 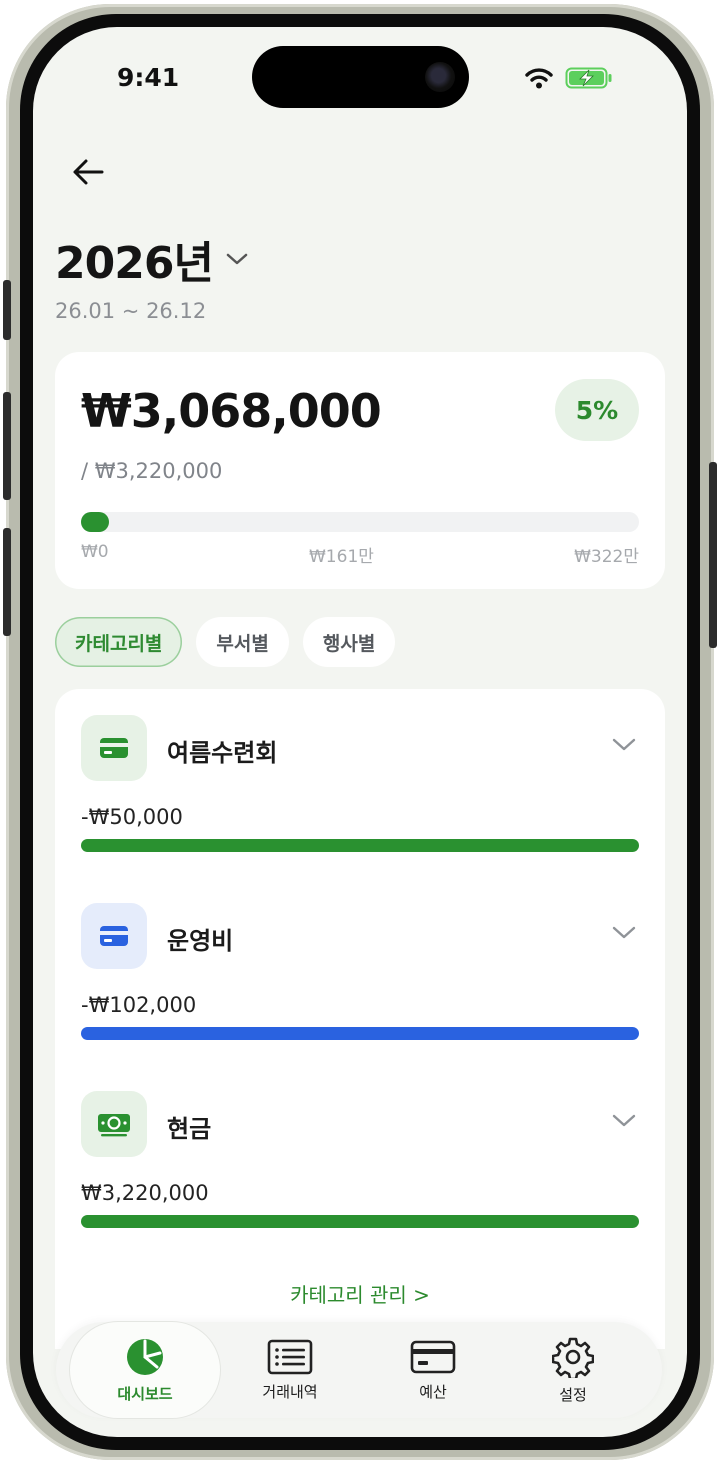 What do you see at coordinates (132, 817) in the screenshot?
I see `category-amount: -₩50,000` at bounding box center [132, 817].